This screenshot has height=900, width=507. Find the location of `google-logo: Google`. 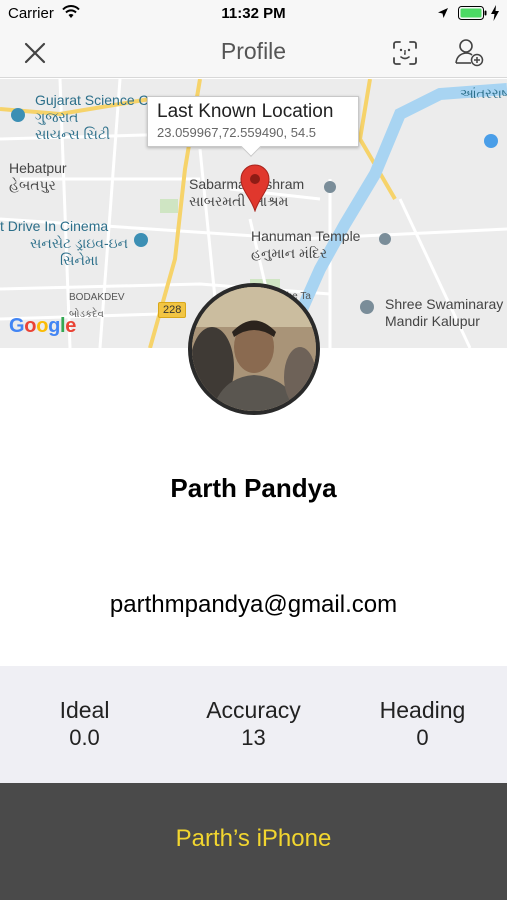

google-logo: Google is located at coordinates (43, 326).